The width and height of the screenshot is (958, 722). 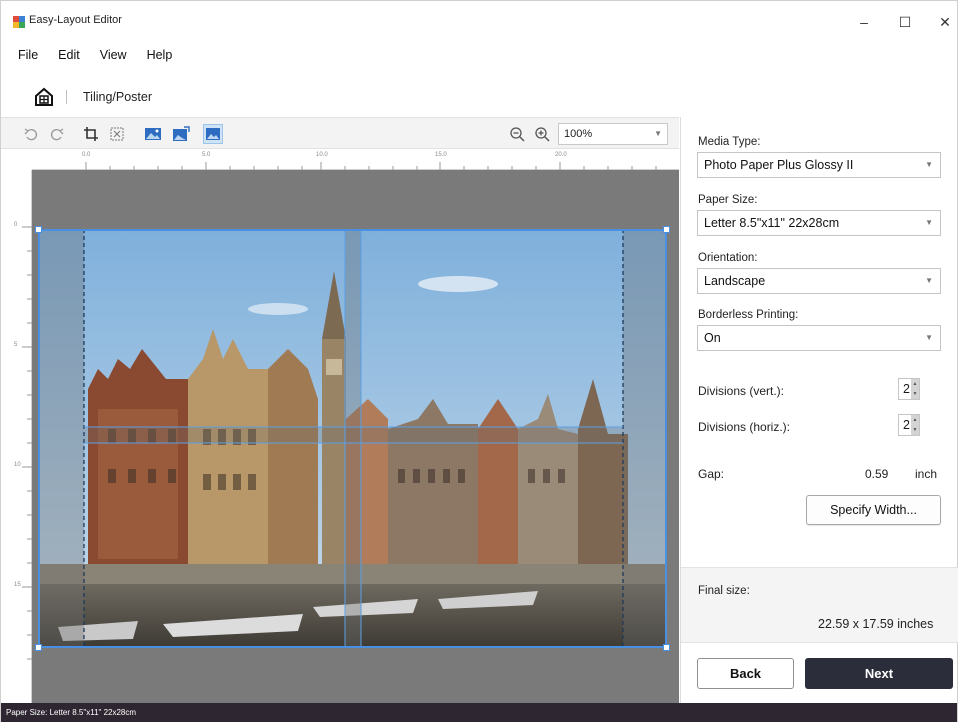 I want to click on menu-file: File, so click(x=23, y=55).